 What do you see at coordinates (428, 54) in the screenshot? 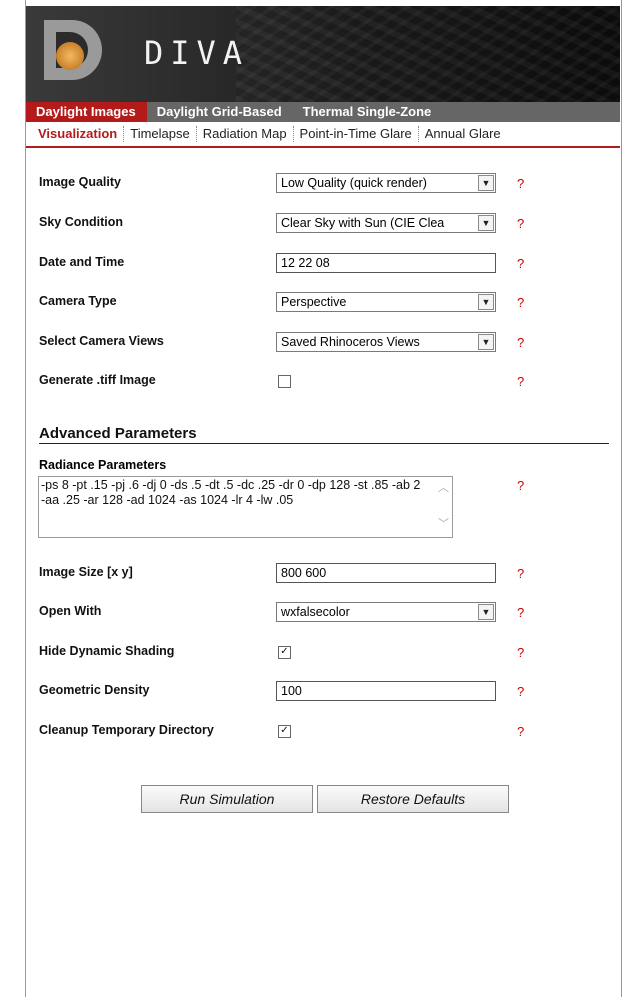
I see `header-texture` at bounding box center [428, 54].